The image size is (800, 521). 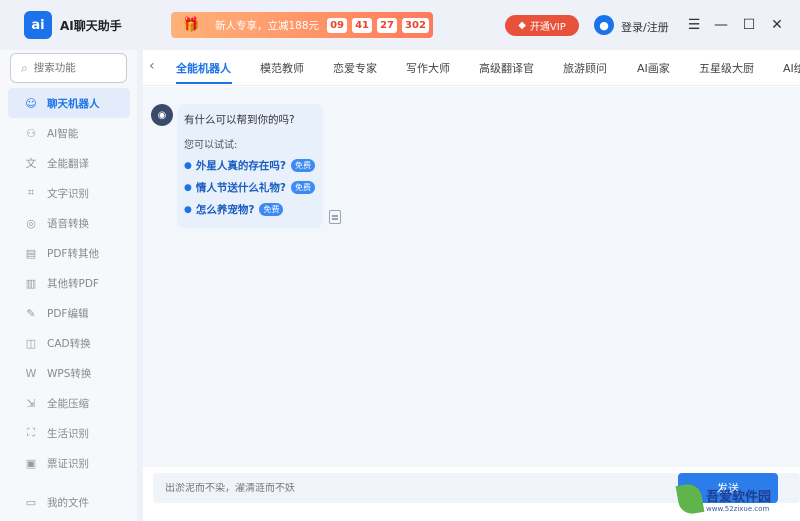 What do you see at coordinates (73, 283) in the screenshot?
I see `sidebar-item-label: 其他转PDF` at bounding box center [73, 283].